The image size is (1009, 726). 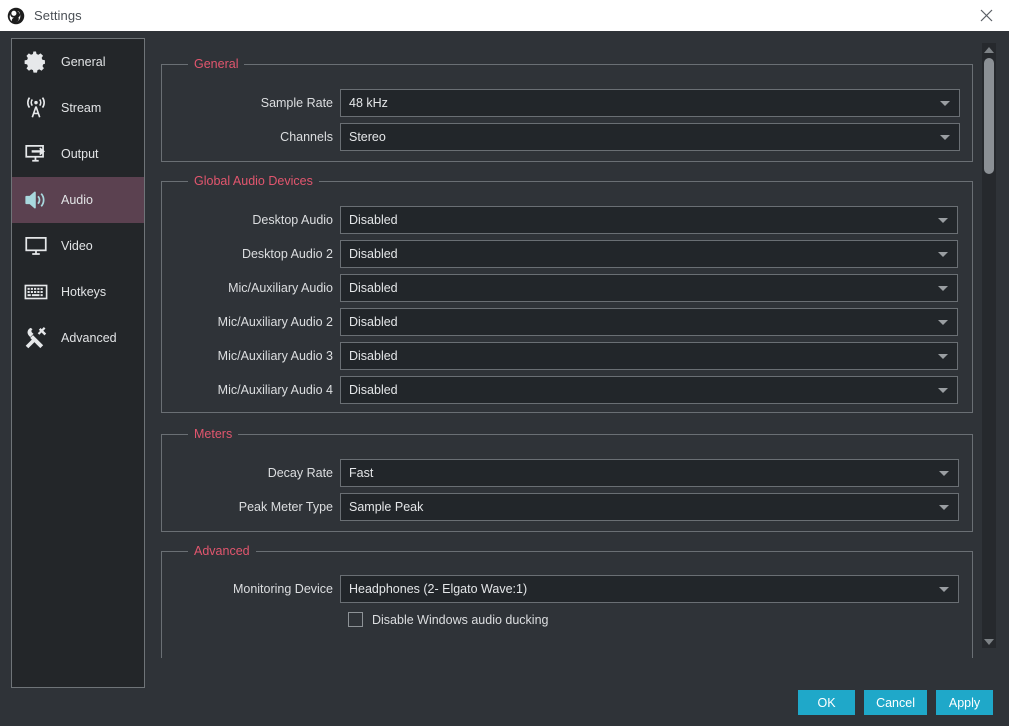 What do you see at coordinates (649, 254) in the screenshot?
I see `desktop-audio-2-select: Disabled` at bounding box center [649, 254].